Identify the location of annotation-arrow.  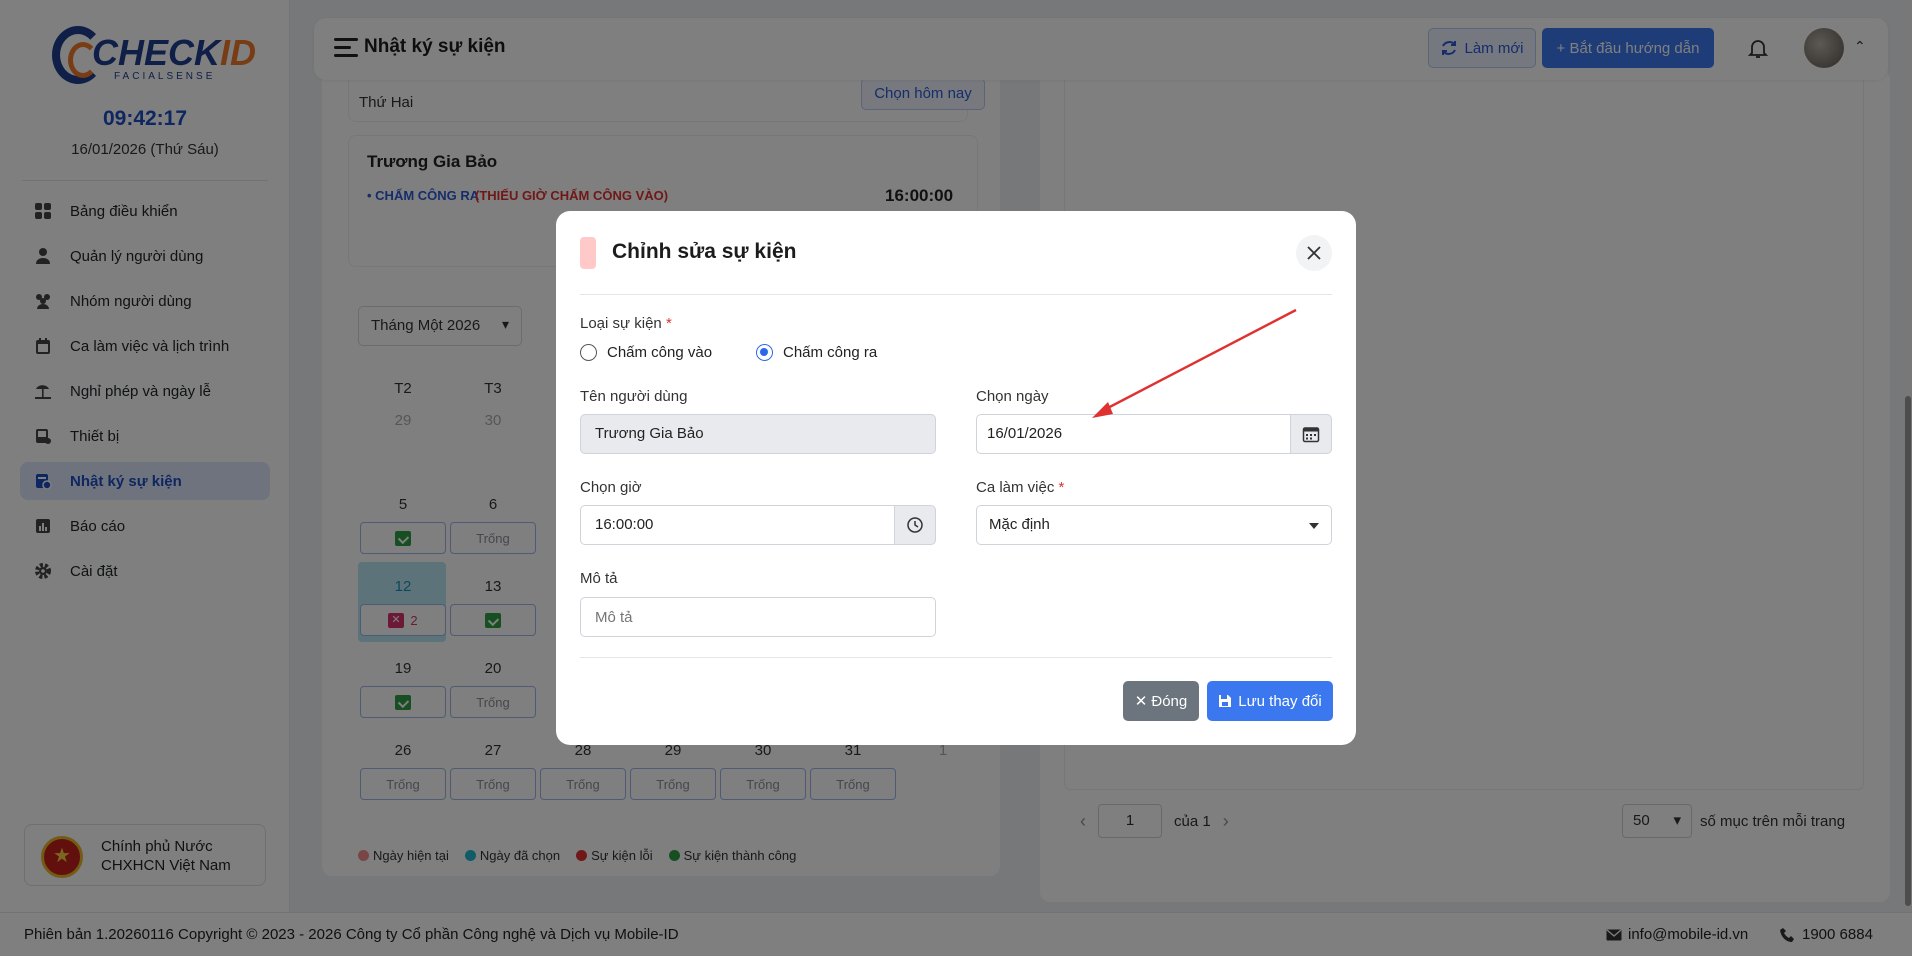
(1194, 363).